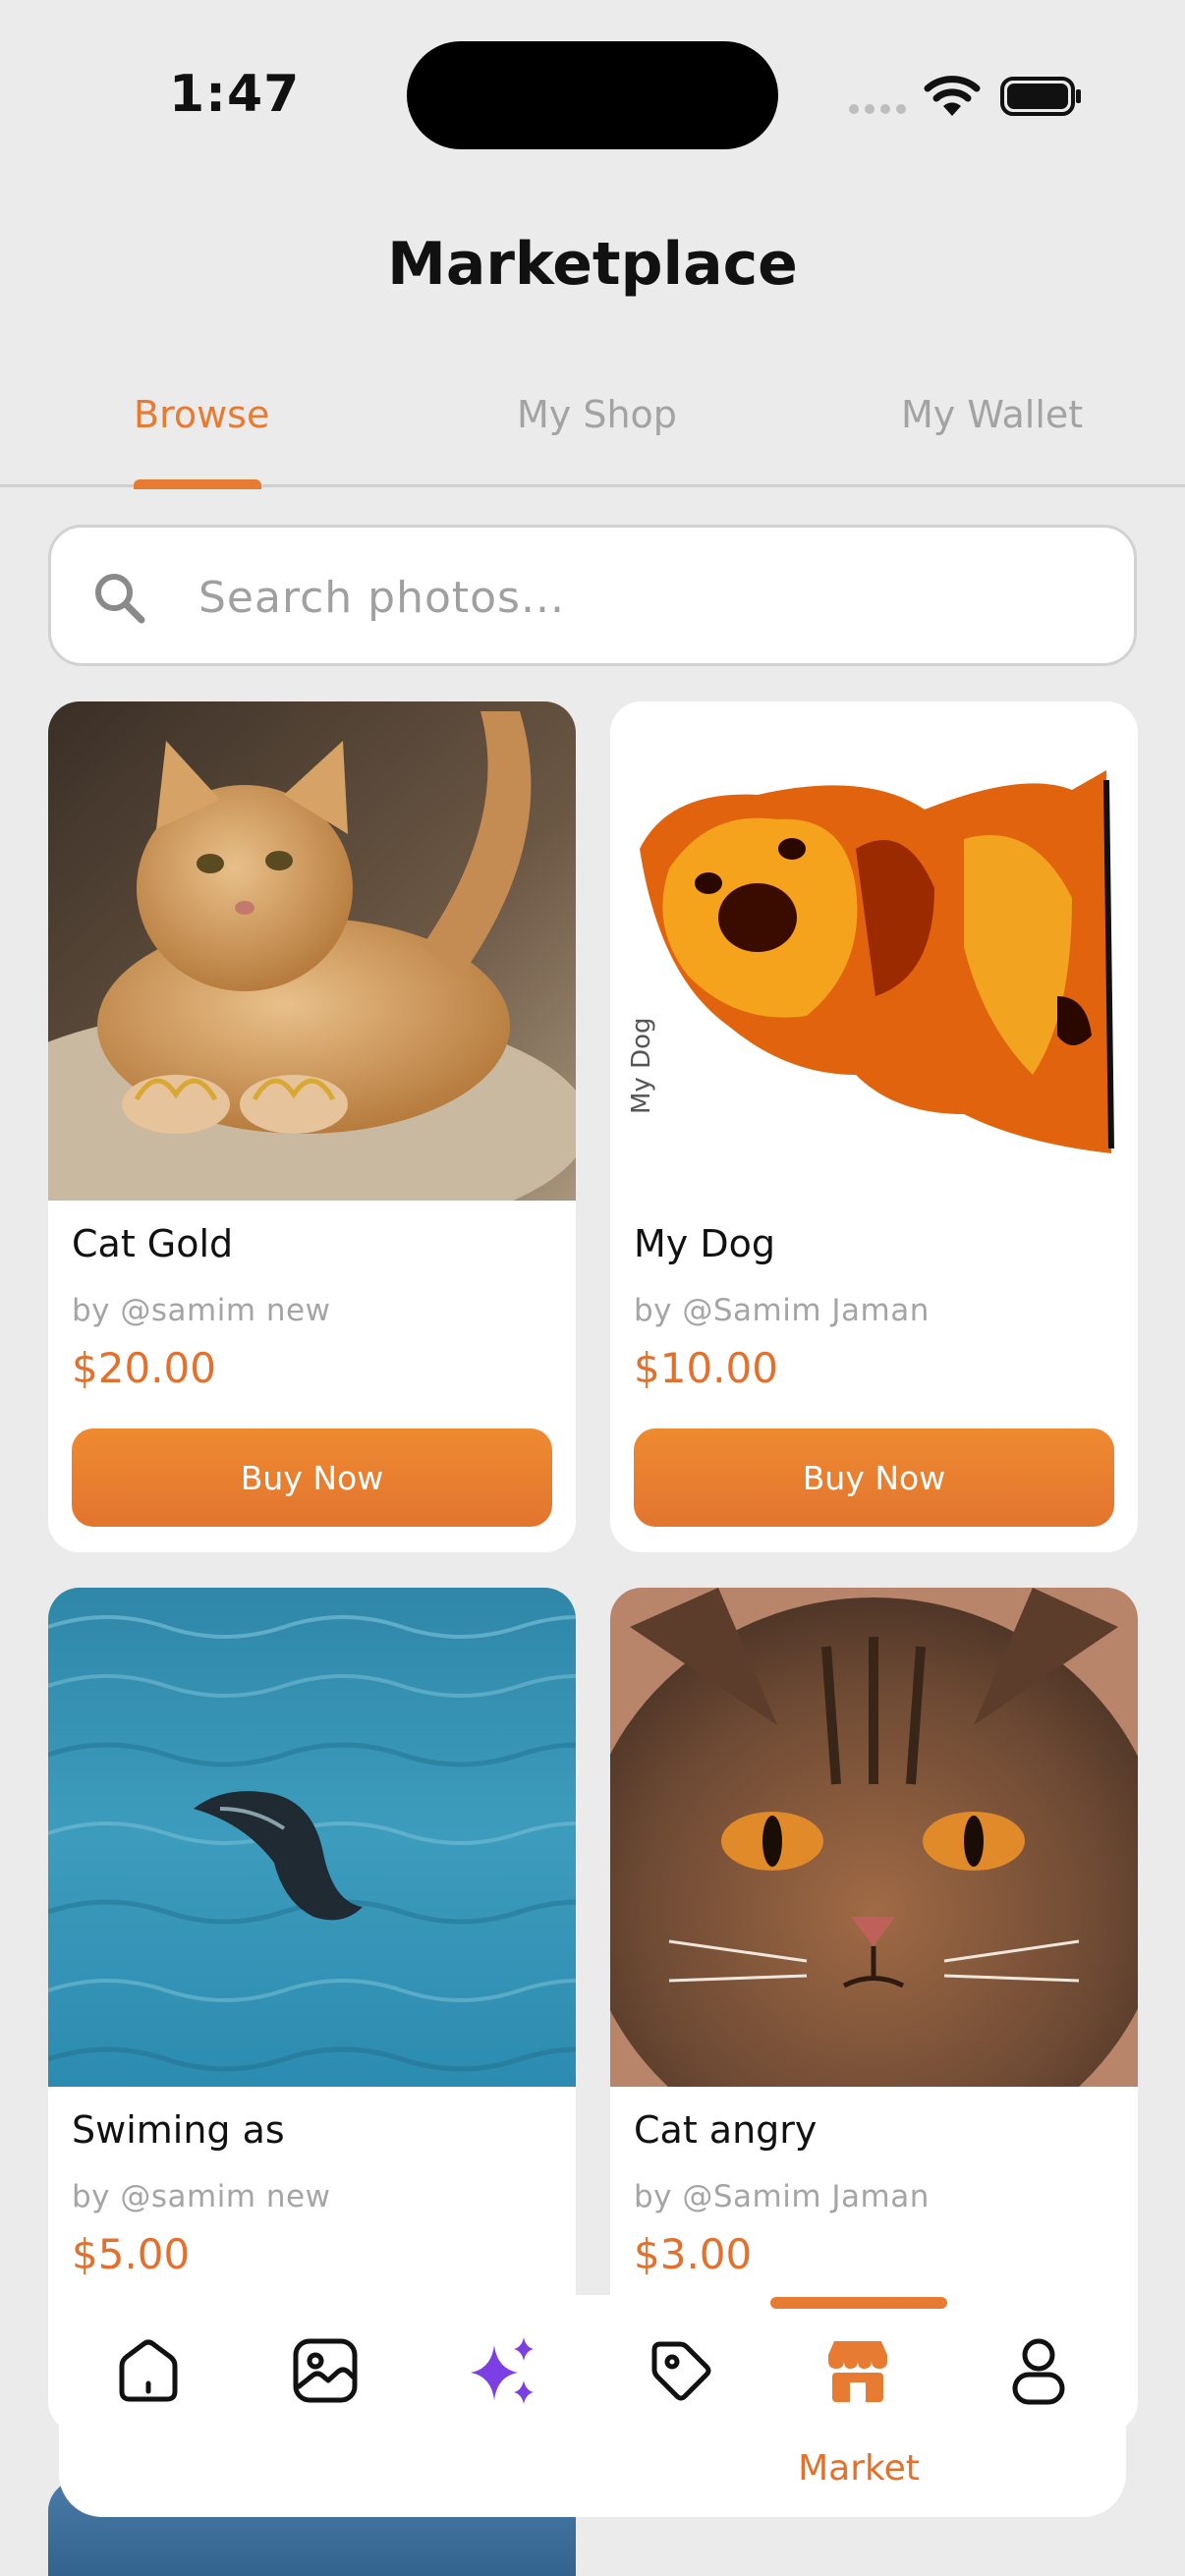  I want to click on tab-bar: Browse My Shop My Wallet, so click(592, 426).